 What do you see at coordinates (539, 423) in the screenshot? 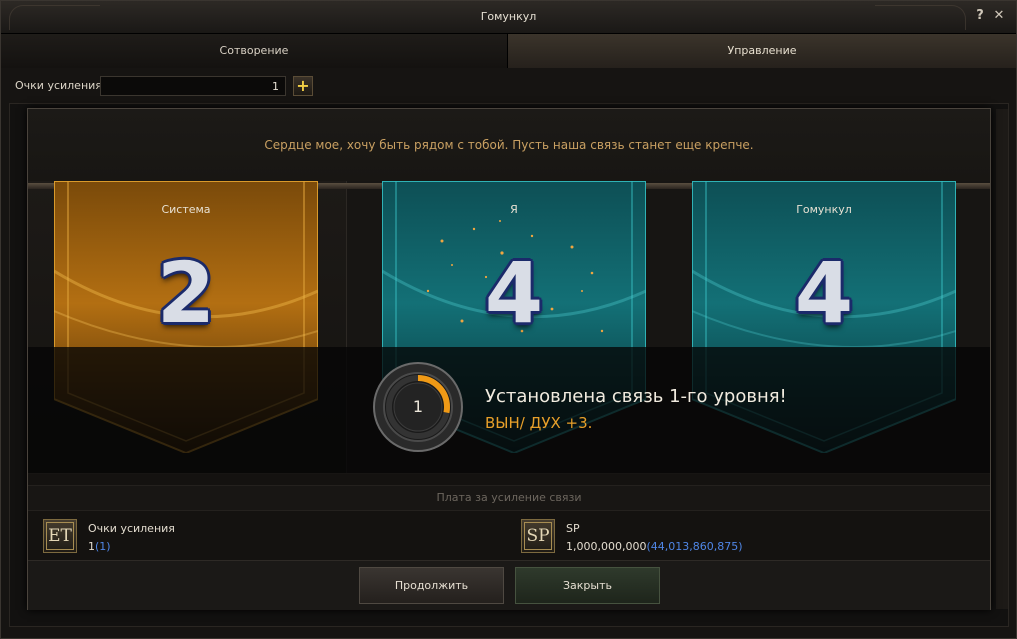
I see `notification-bonus: ВЫН/ ДУХ +3.` at bounding box center [539, 423].